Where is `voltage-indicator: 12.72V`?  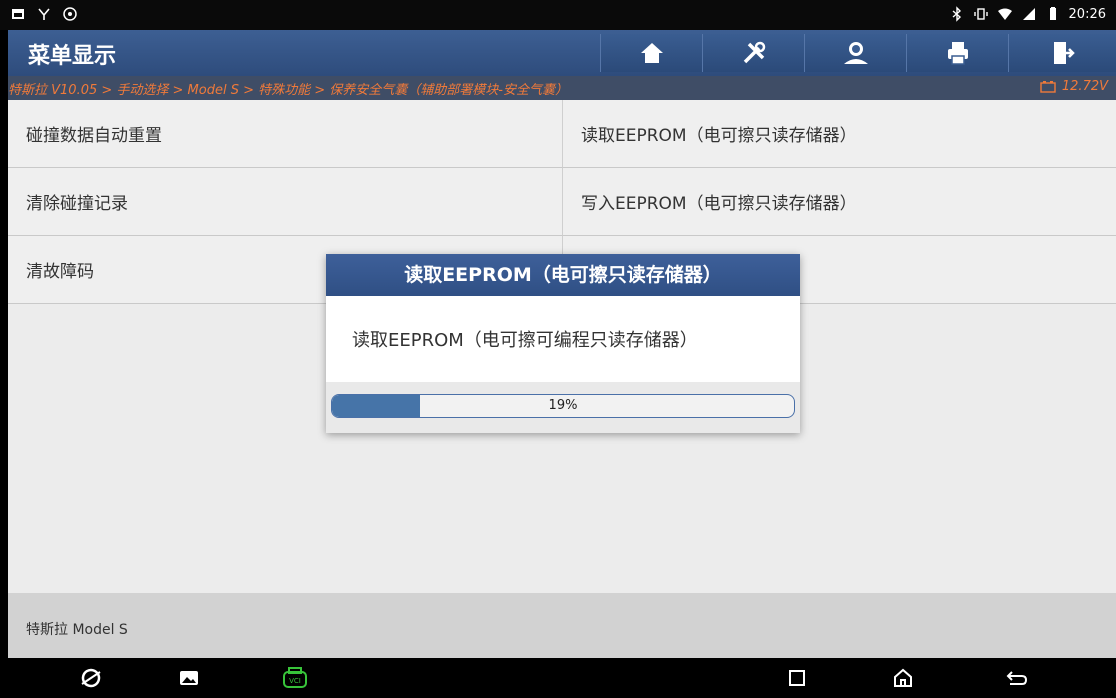
voltage-indicator: 12.72V is located at coordinates (1074, 86).